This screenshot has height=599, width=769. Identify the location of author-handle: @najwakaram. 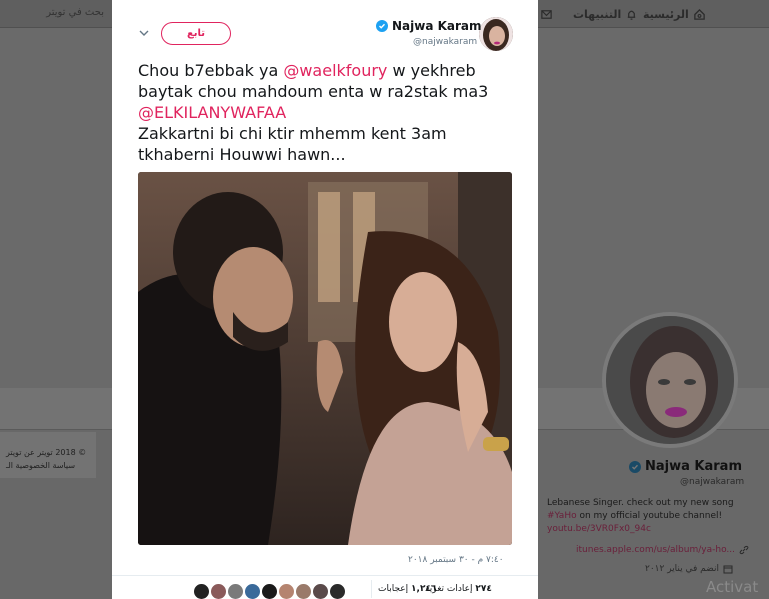
(445, 42).